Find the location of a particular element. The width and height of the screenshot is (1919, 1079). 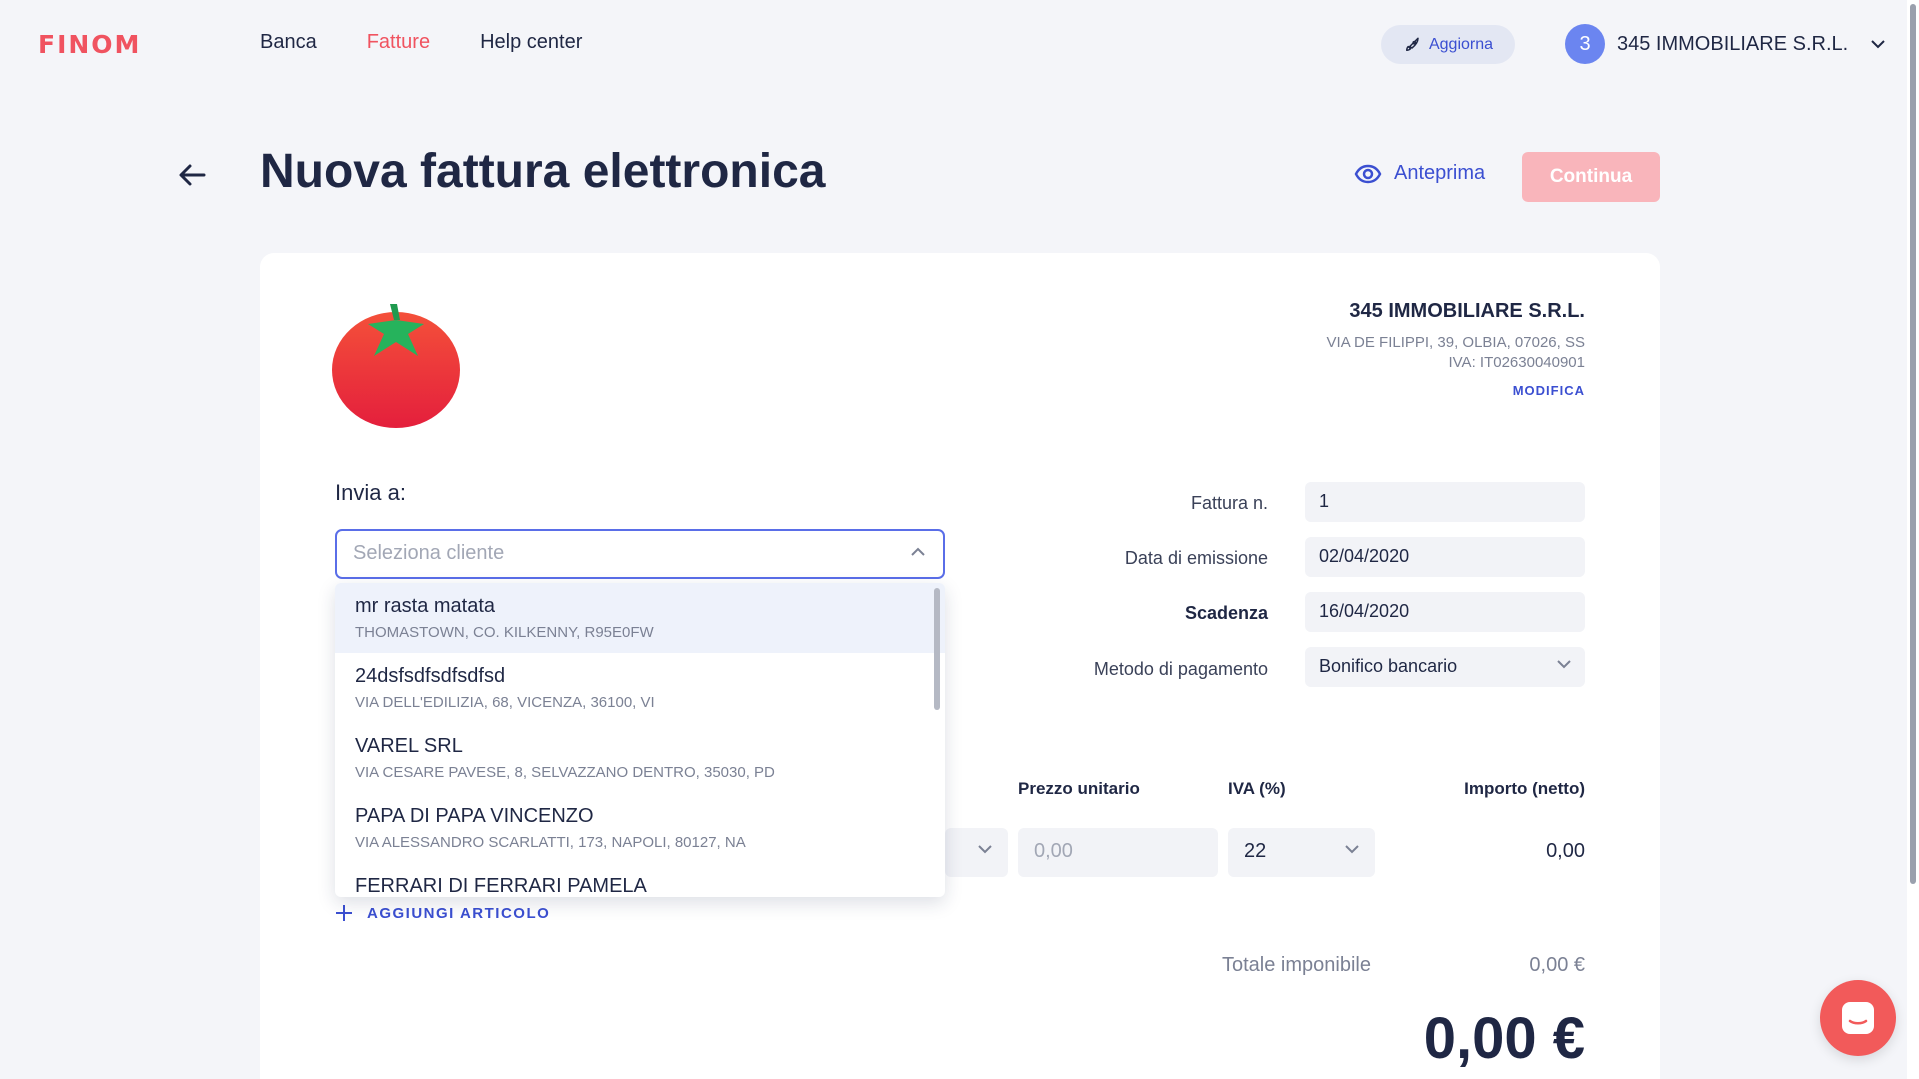

line-amount: 0,00 is located at coordinates (1565, 851).